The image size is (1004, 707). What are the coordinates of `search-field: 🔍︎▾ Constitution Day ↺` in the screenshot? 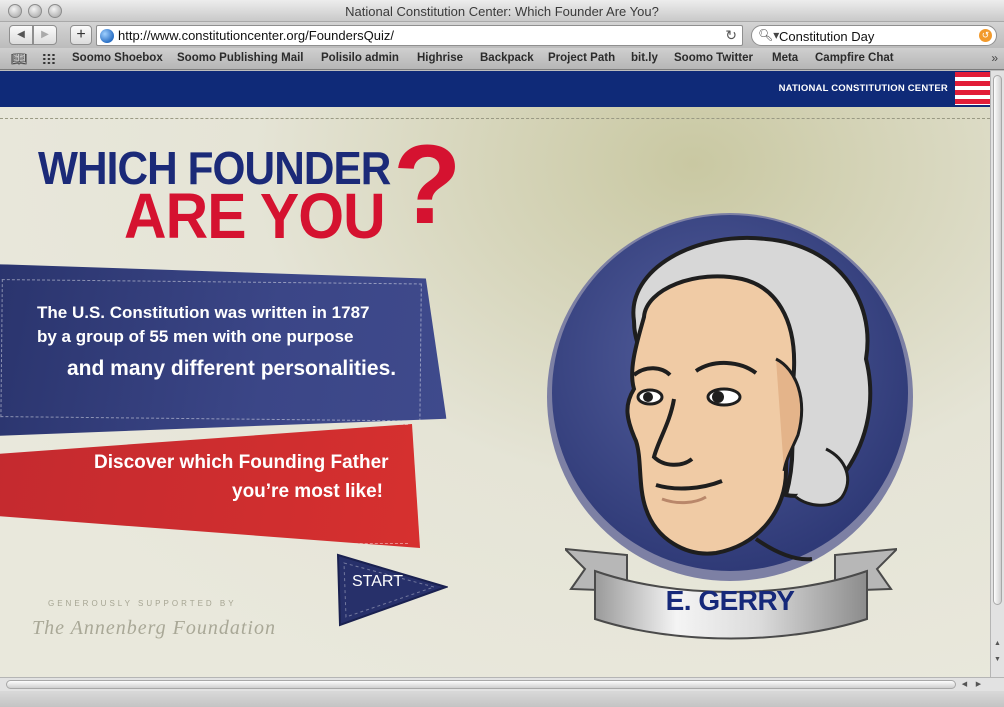 It's located at (874, 35).